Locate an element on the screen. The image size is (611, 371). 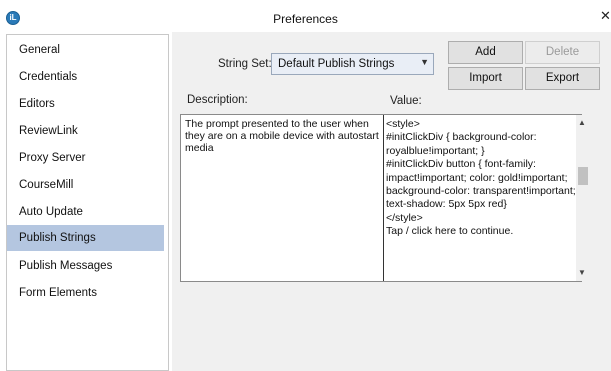
string-set-dropdown: Default Publish Strings ▼ is located at coordinates (352, 64).